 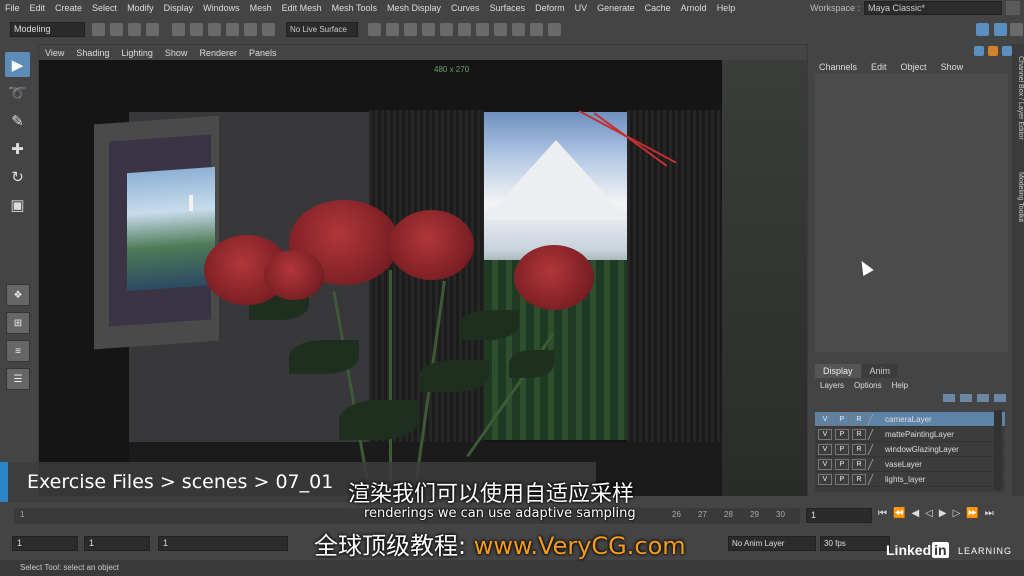 I want to click on menu-deform: Deform, so click(x=550, y=8).